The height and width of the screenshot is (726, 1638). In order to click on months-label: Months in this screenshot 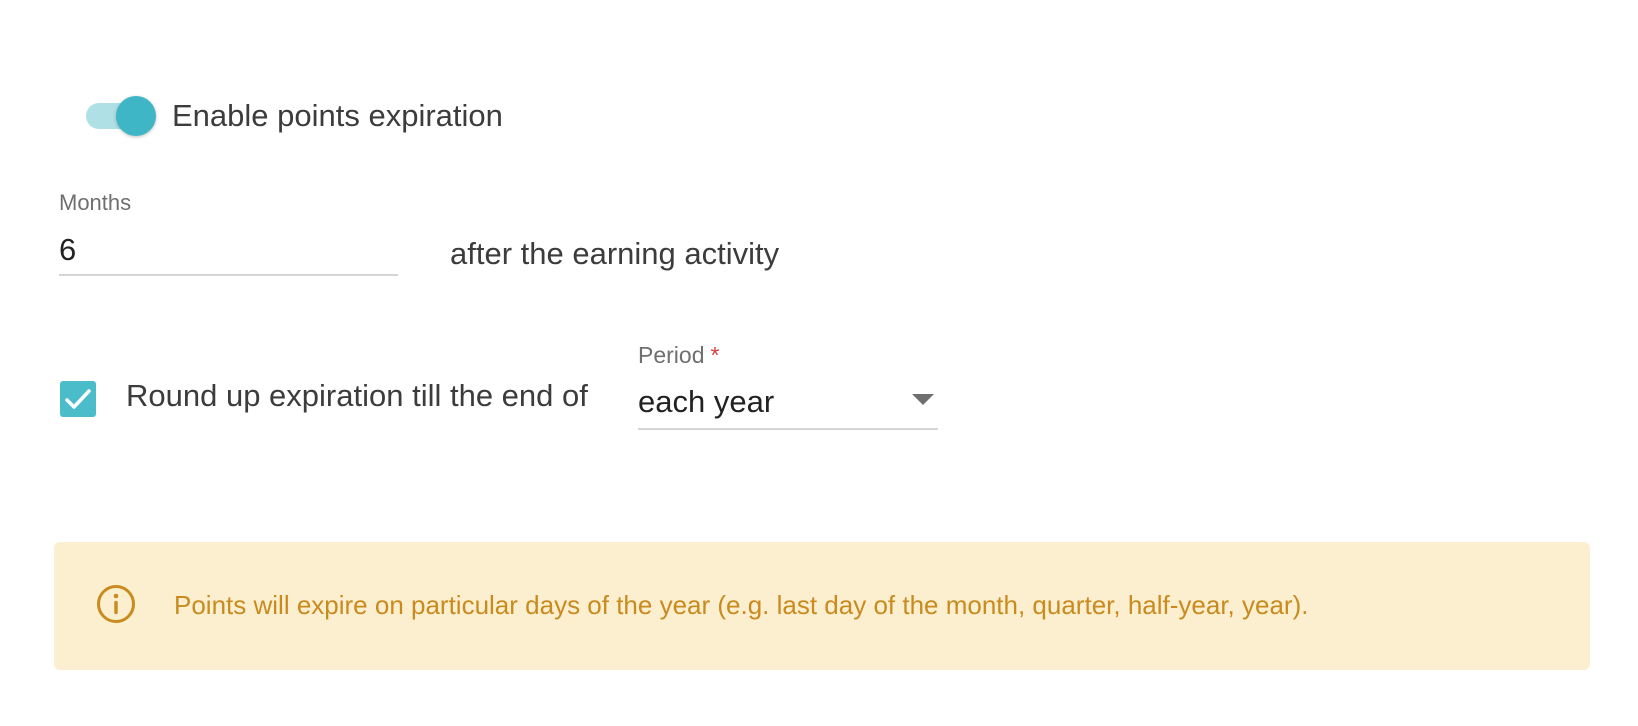, I will do `click(95, 202)`.